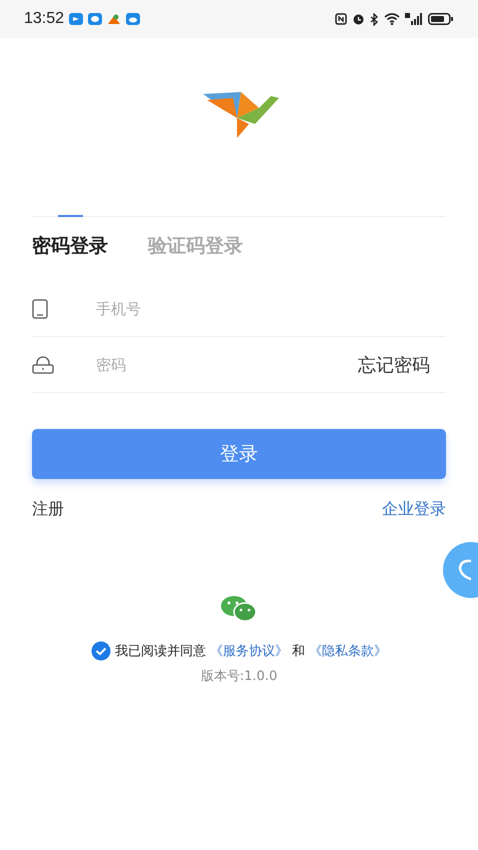 This screenshot has height=850, width=478. Describe the element at coordinates (394, 364) in the screenshot. I see `forgot-password-link: 忘记密码` at that location.